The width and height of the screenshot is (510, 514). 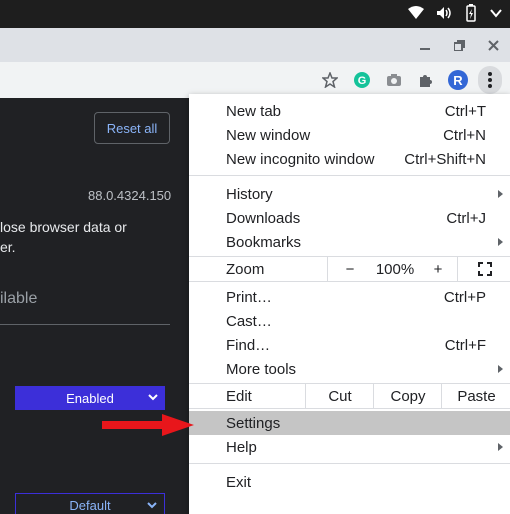 What do you see at coordinates (249, 194) in the screenshot?
I see `menu-item-label: History` at bounding box center [249, 194].